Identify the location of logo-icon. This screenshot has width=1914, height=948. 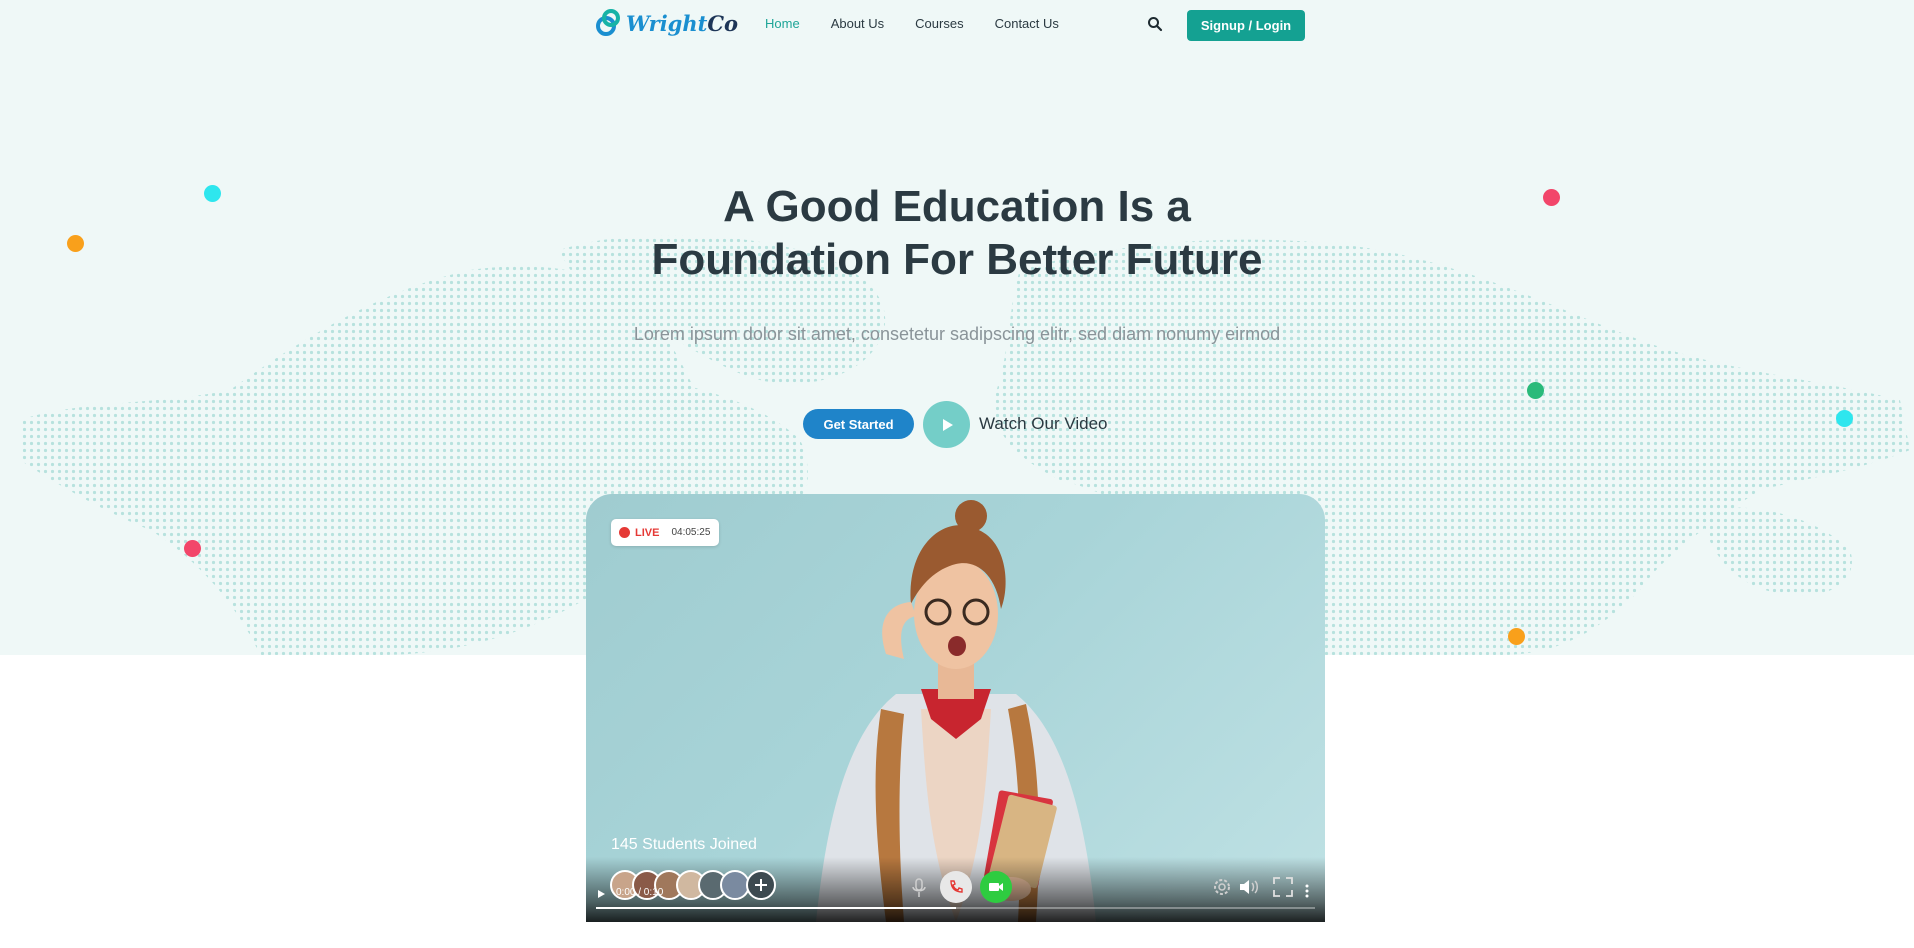
(608, 22).